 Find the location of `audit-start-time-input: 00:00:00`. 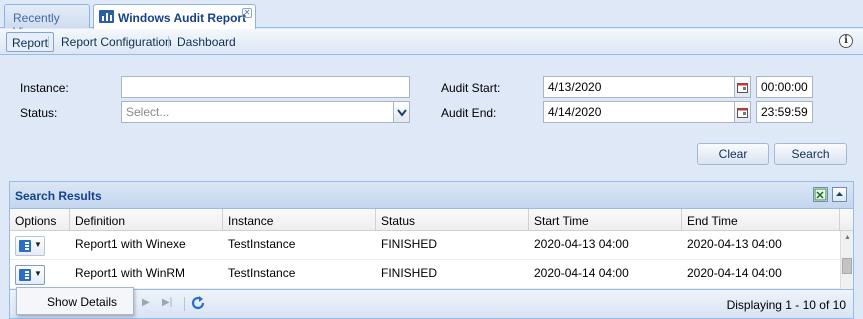

audit-start-time-input: 00:00:00 is located at coordinates (784, 87).